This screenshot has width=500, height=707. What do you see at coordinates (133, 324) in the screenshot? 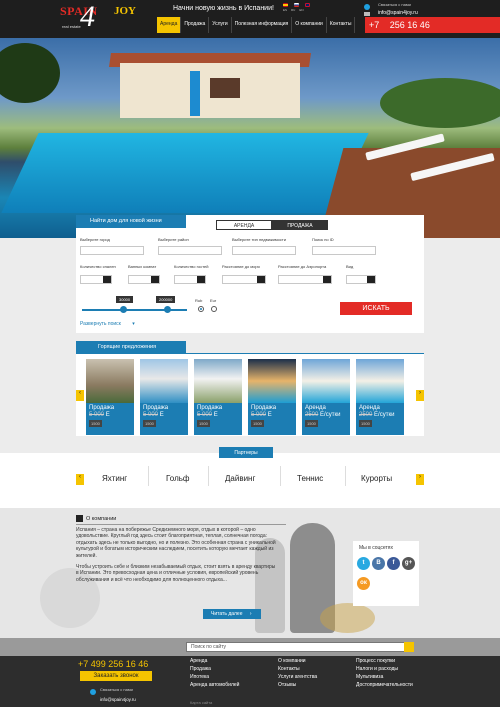
I see `chevron-down-icon: ▾` at bounding box center [133, 324].